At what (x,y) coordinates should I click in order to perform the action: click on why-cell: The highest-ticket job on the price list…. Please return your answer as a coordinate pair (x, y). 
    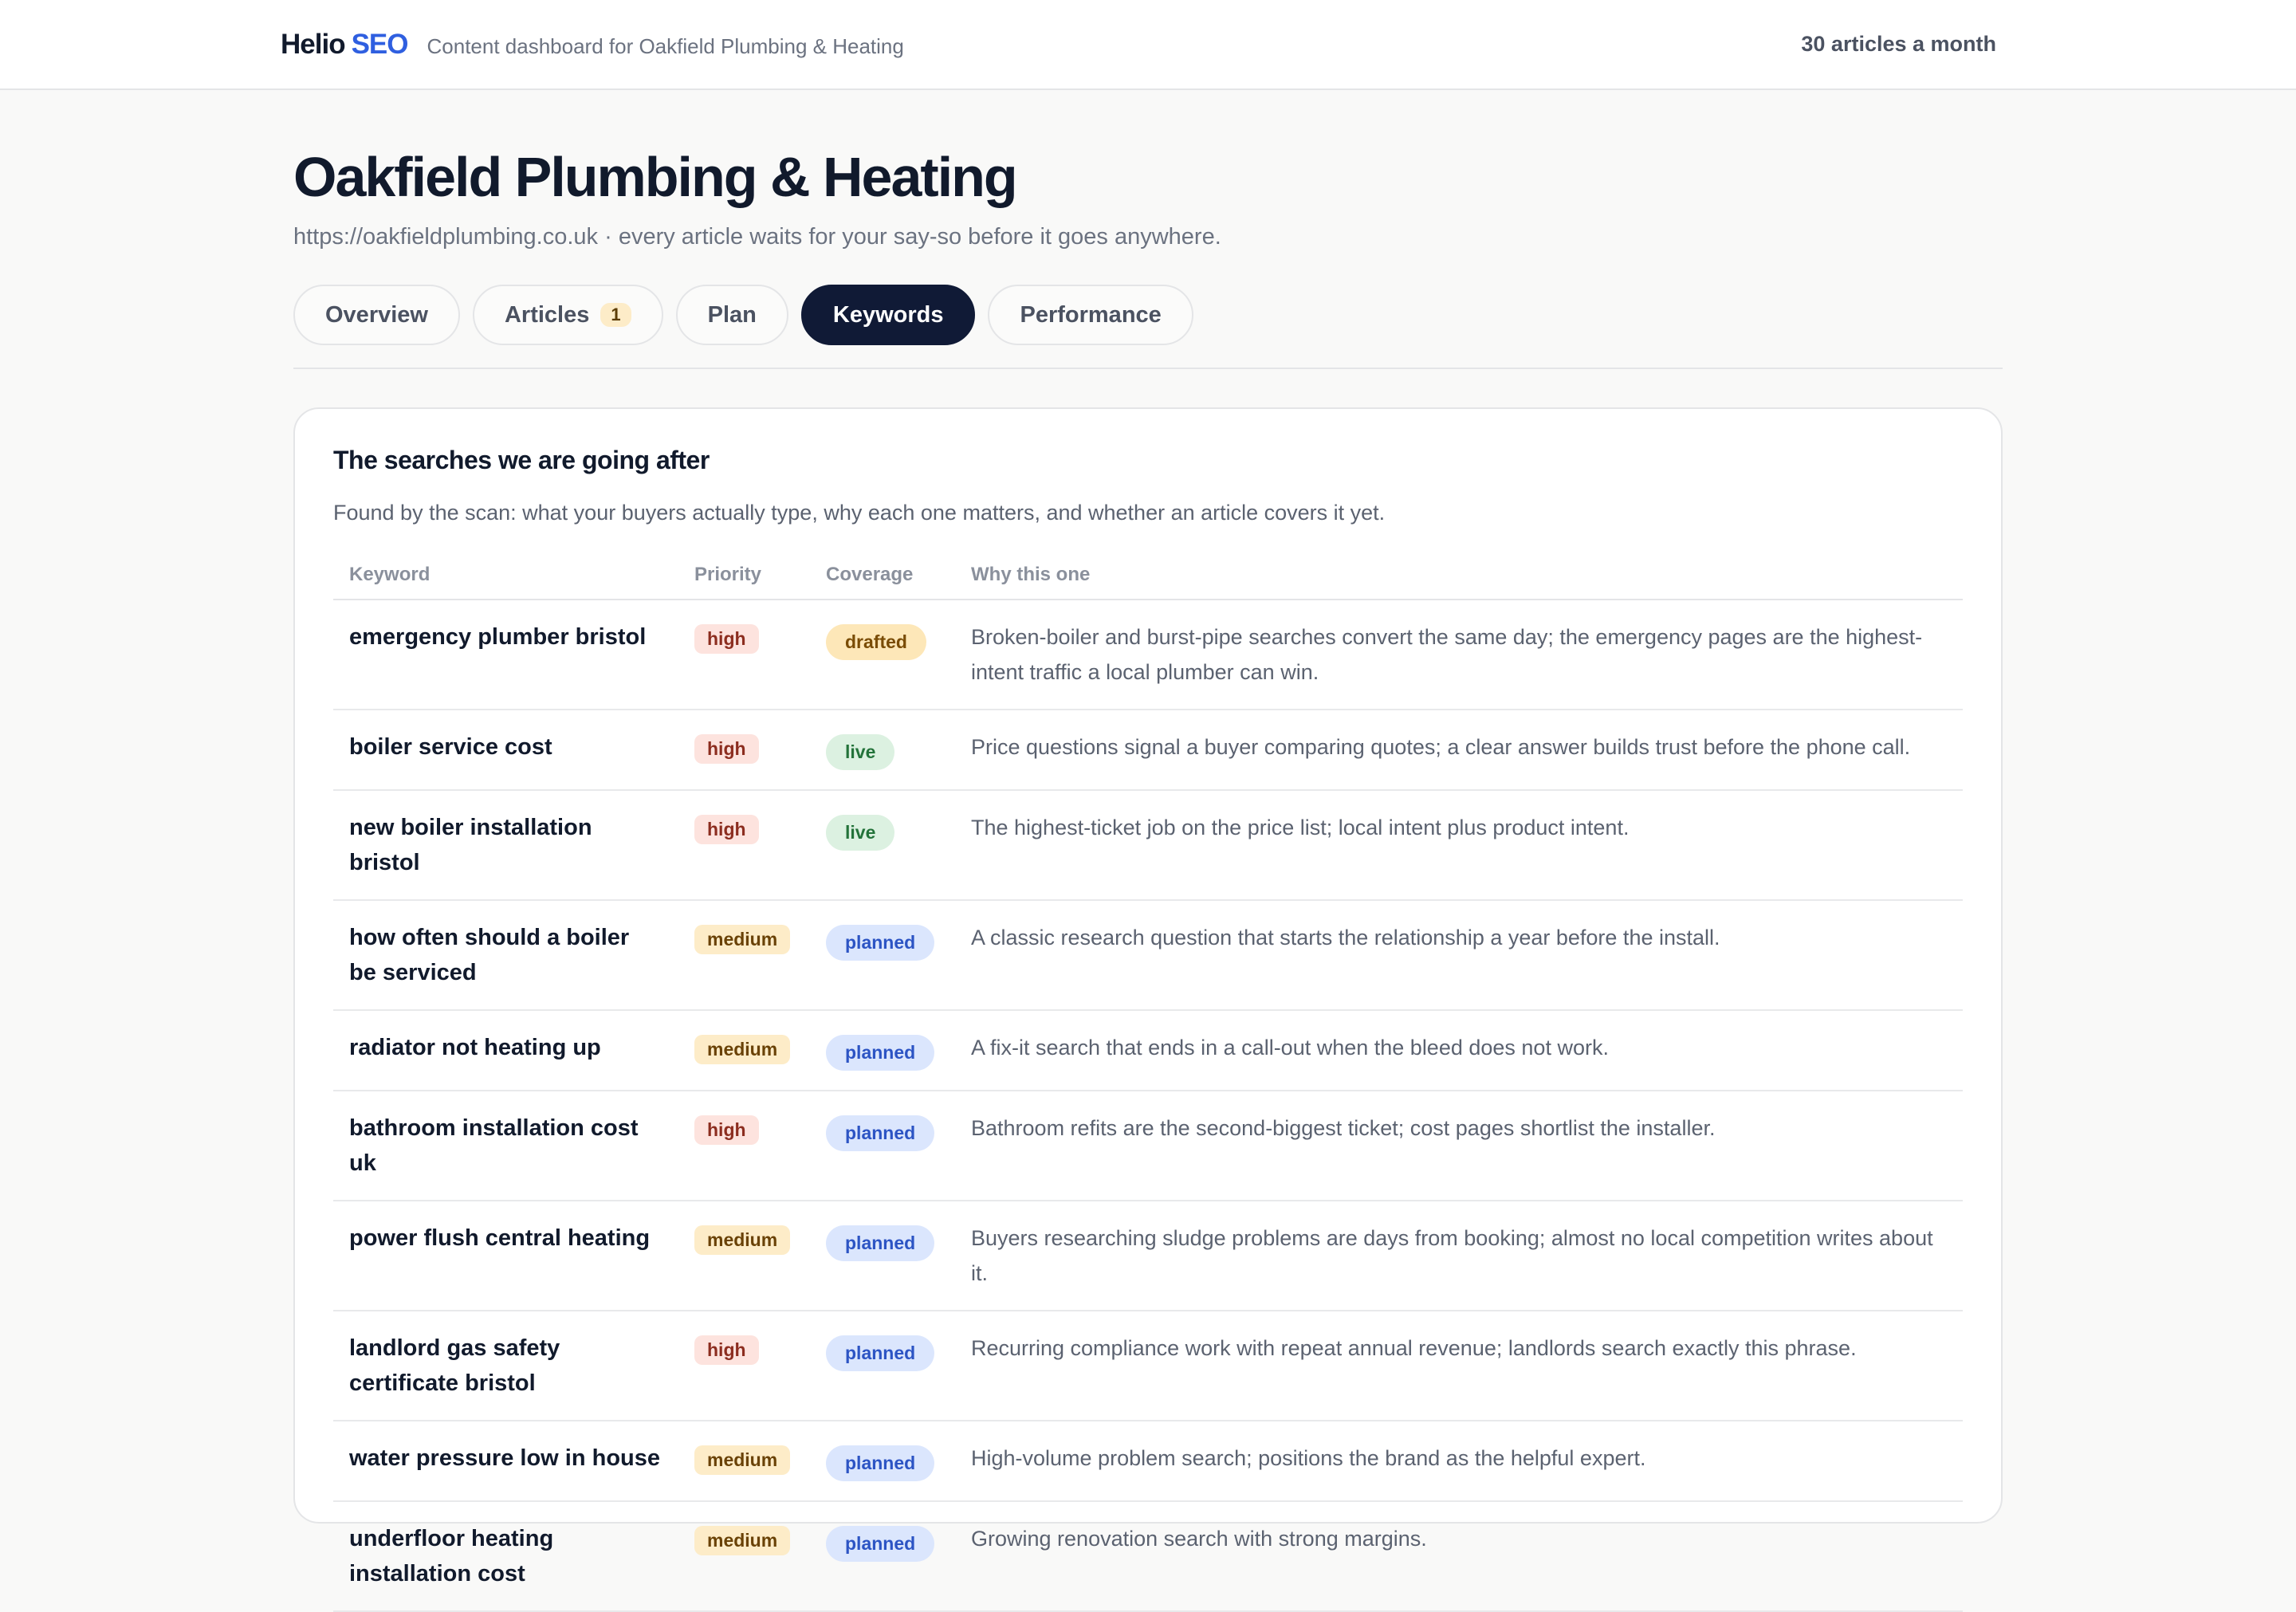
    Looking at the image, I should click on (1459, 846).